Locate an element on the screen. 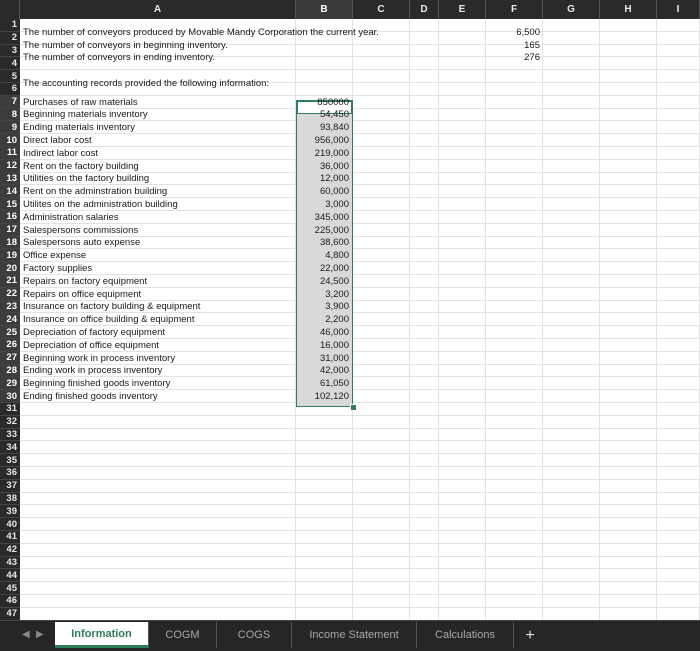  record-label: Salespersons commissions is located at coordinates (79, 230).